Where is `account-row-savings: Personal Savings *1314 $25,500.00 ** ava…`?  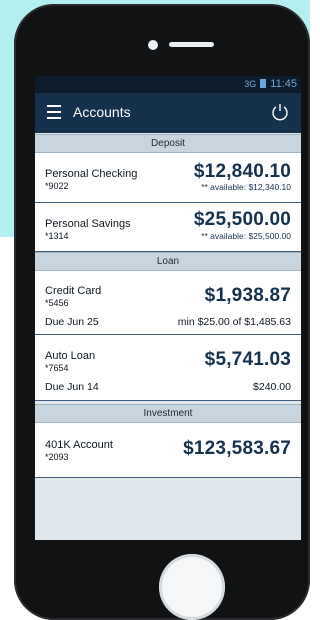
account-row-savings: Personal Savings *1314 $25,500.00 ** ava… is located at coordinates (168, 227).